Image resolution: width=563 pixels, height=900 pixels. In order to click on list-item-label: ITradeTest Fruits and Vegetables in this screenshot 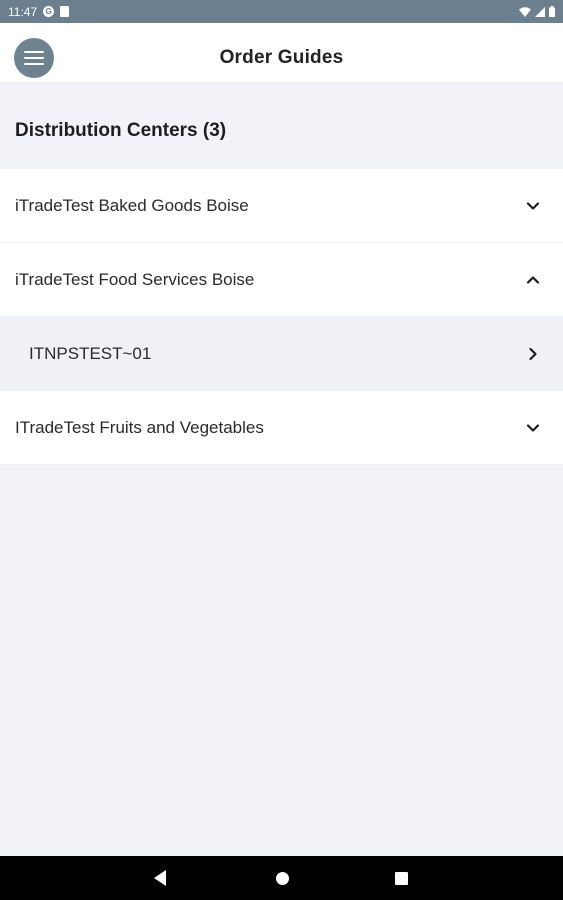, I will do `click(139, 427)`.